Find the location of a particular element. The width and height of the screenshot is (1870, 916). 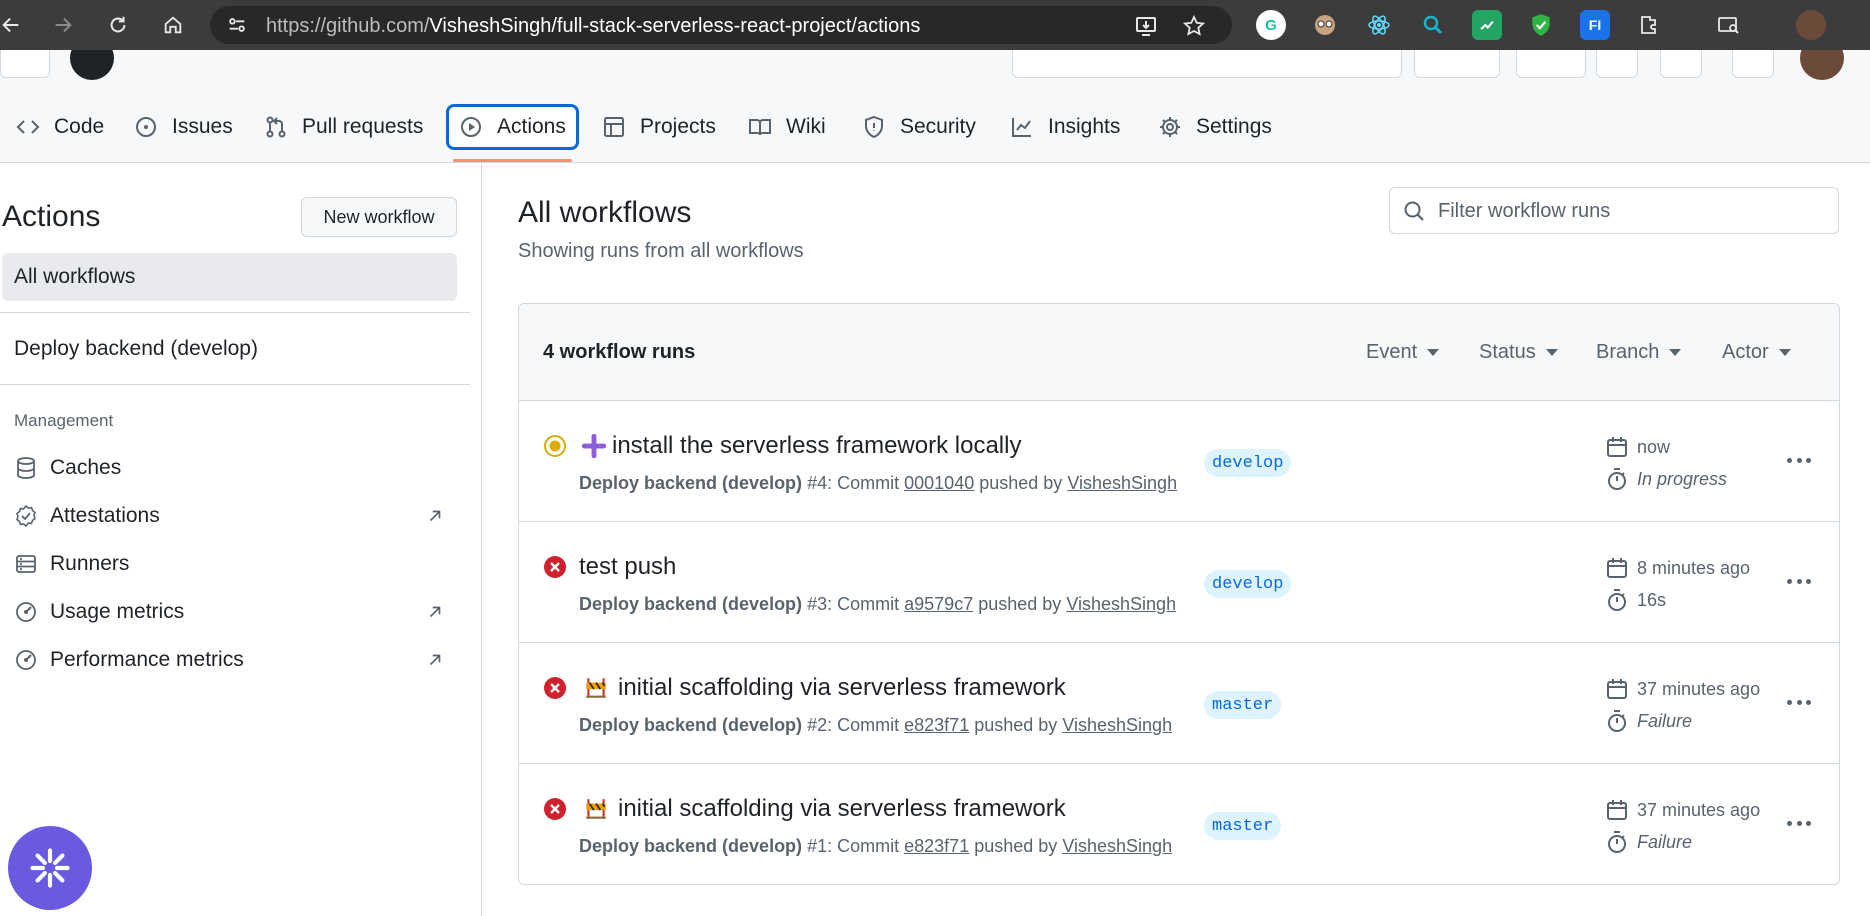

search-extension-icon is located at coordinates (1433, 25).